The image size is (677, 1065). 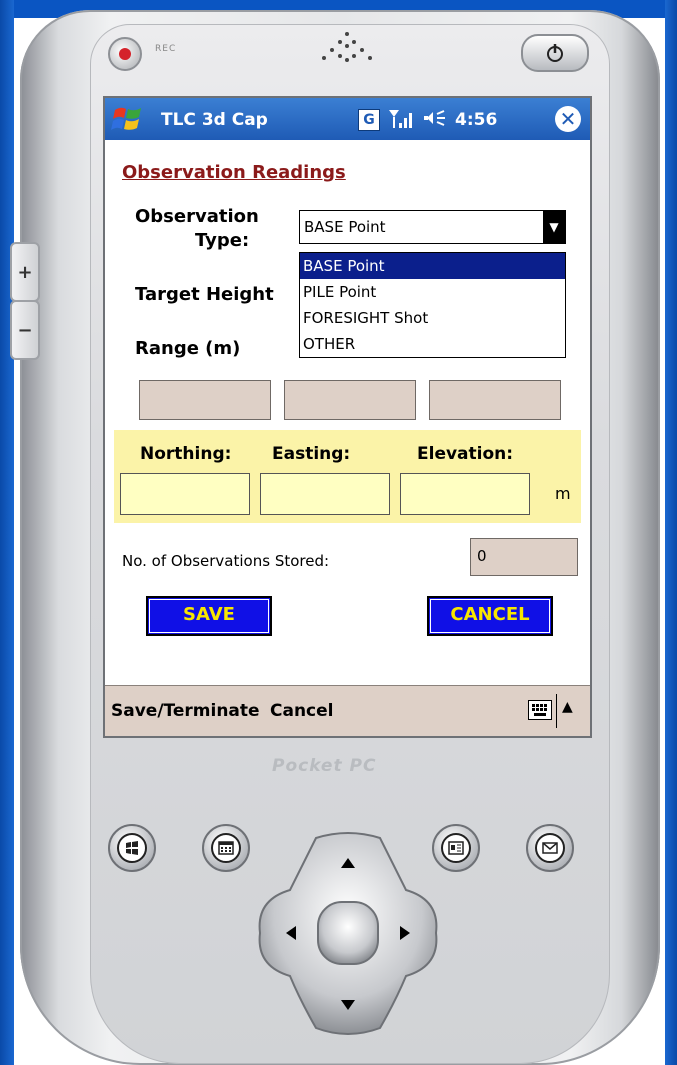 I want to click on desktop-background-left, so click(x=7, y=532).